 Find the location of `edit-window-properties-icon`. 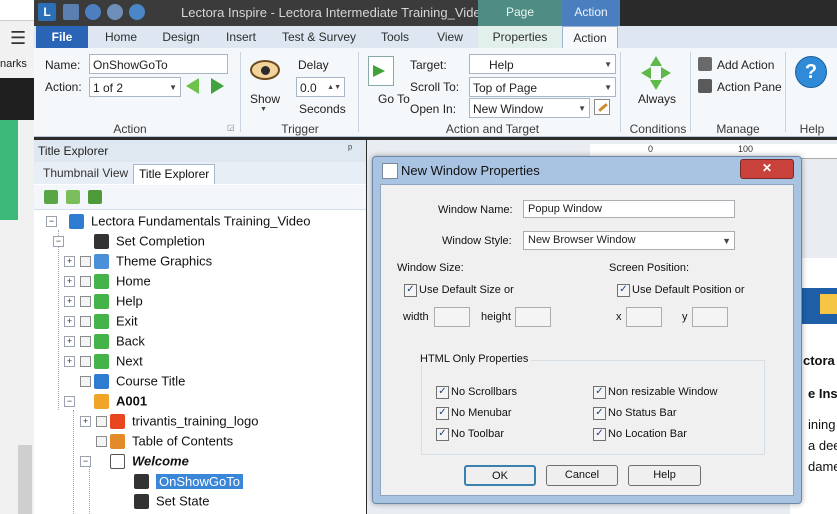

edit-window-properties-icon is located at coordinates (602, 107).